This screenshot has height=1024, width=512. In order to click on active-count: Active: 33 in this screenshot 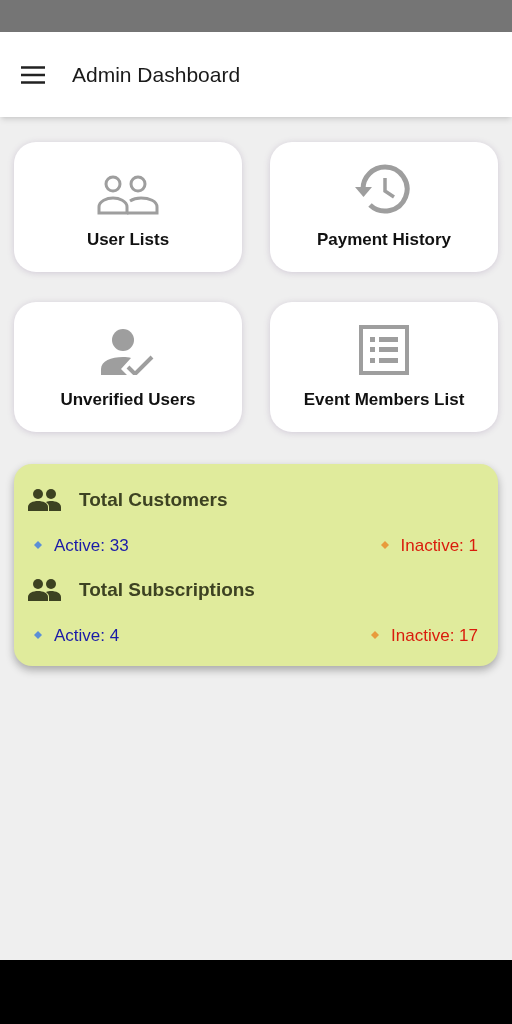, I will do `click(91, 545)`.